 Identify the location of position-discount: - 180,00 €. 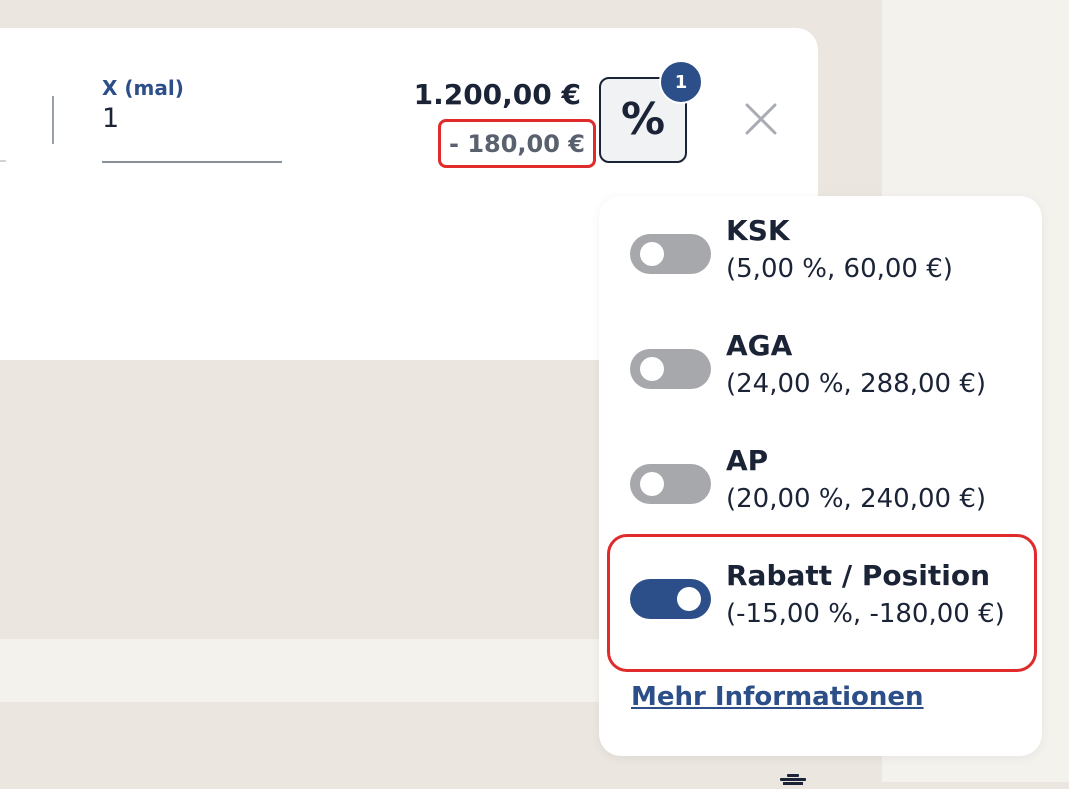
(517, 143).